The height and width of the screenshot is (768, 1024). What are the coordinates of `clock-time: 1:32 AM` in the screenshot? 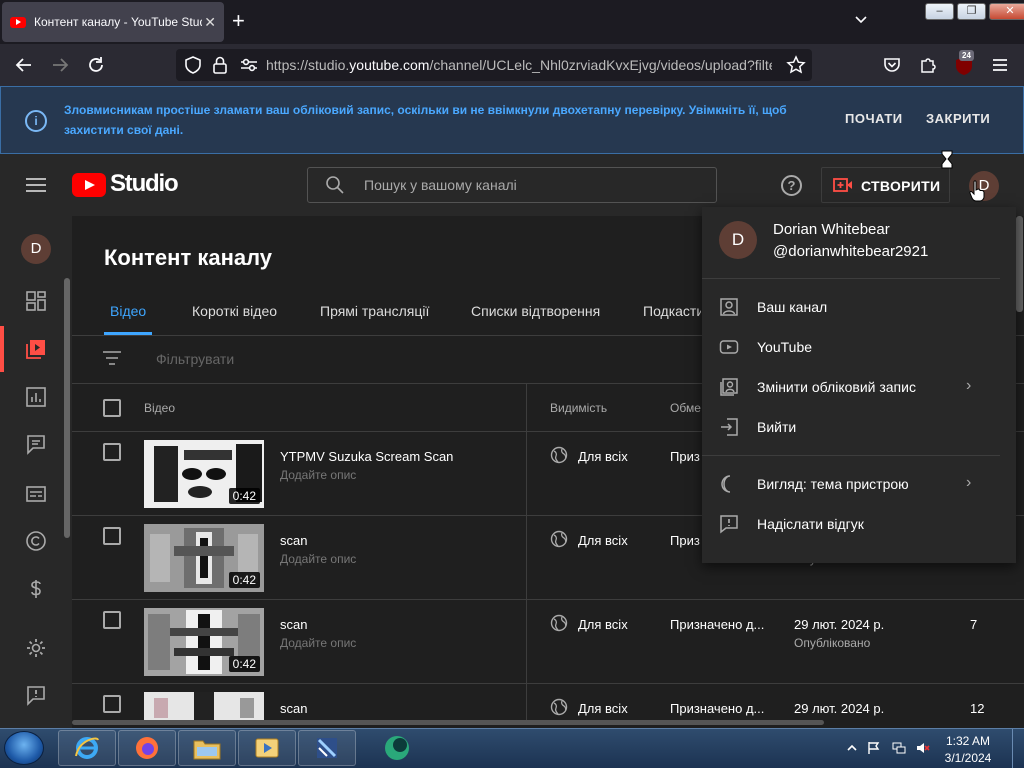 It's located at (968, 741).